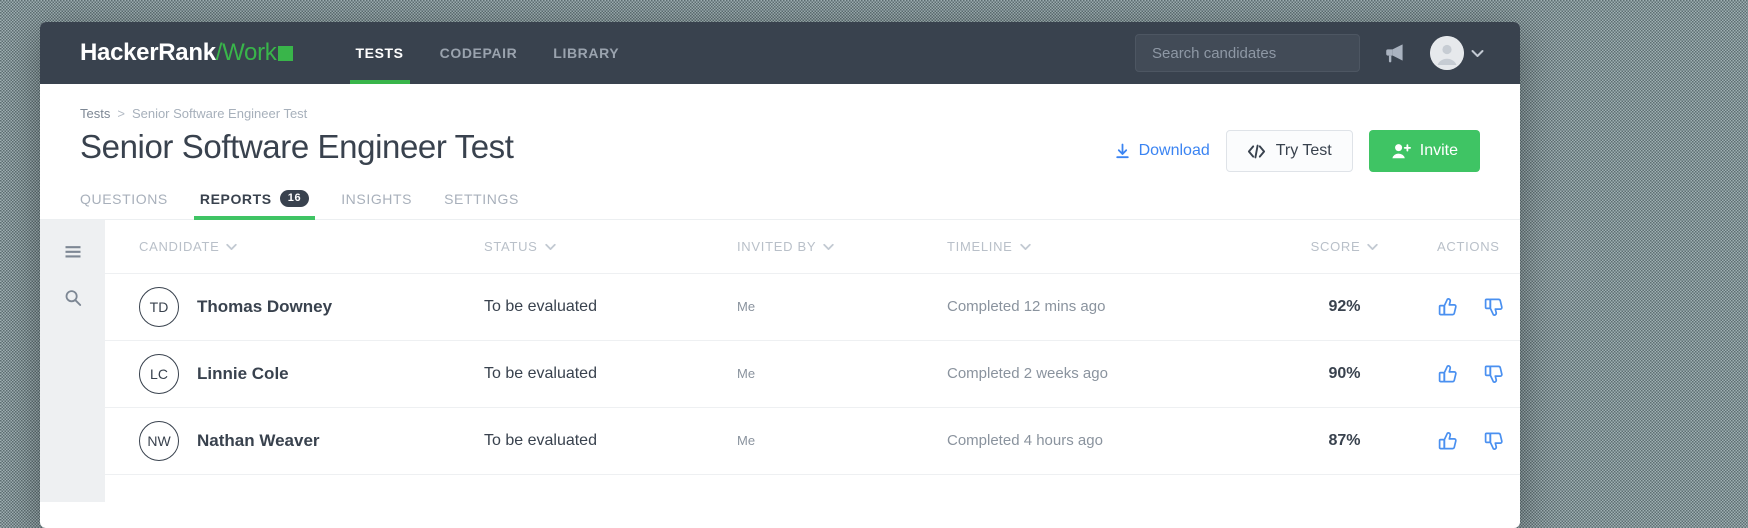  I want to click on column-header-timeline-label: TIMELINE, so click(980, 247).